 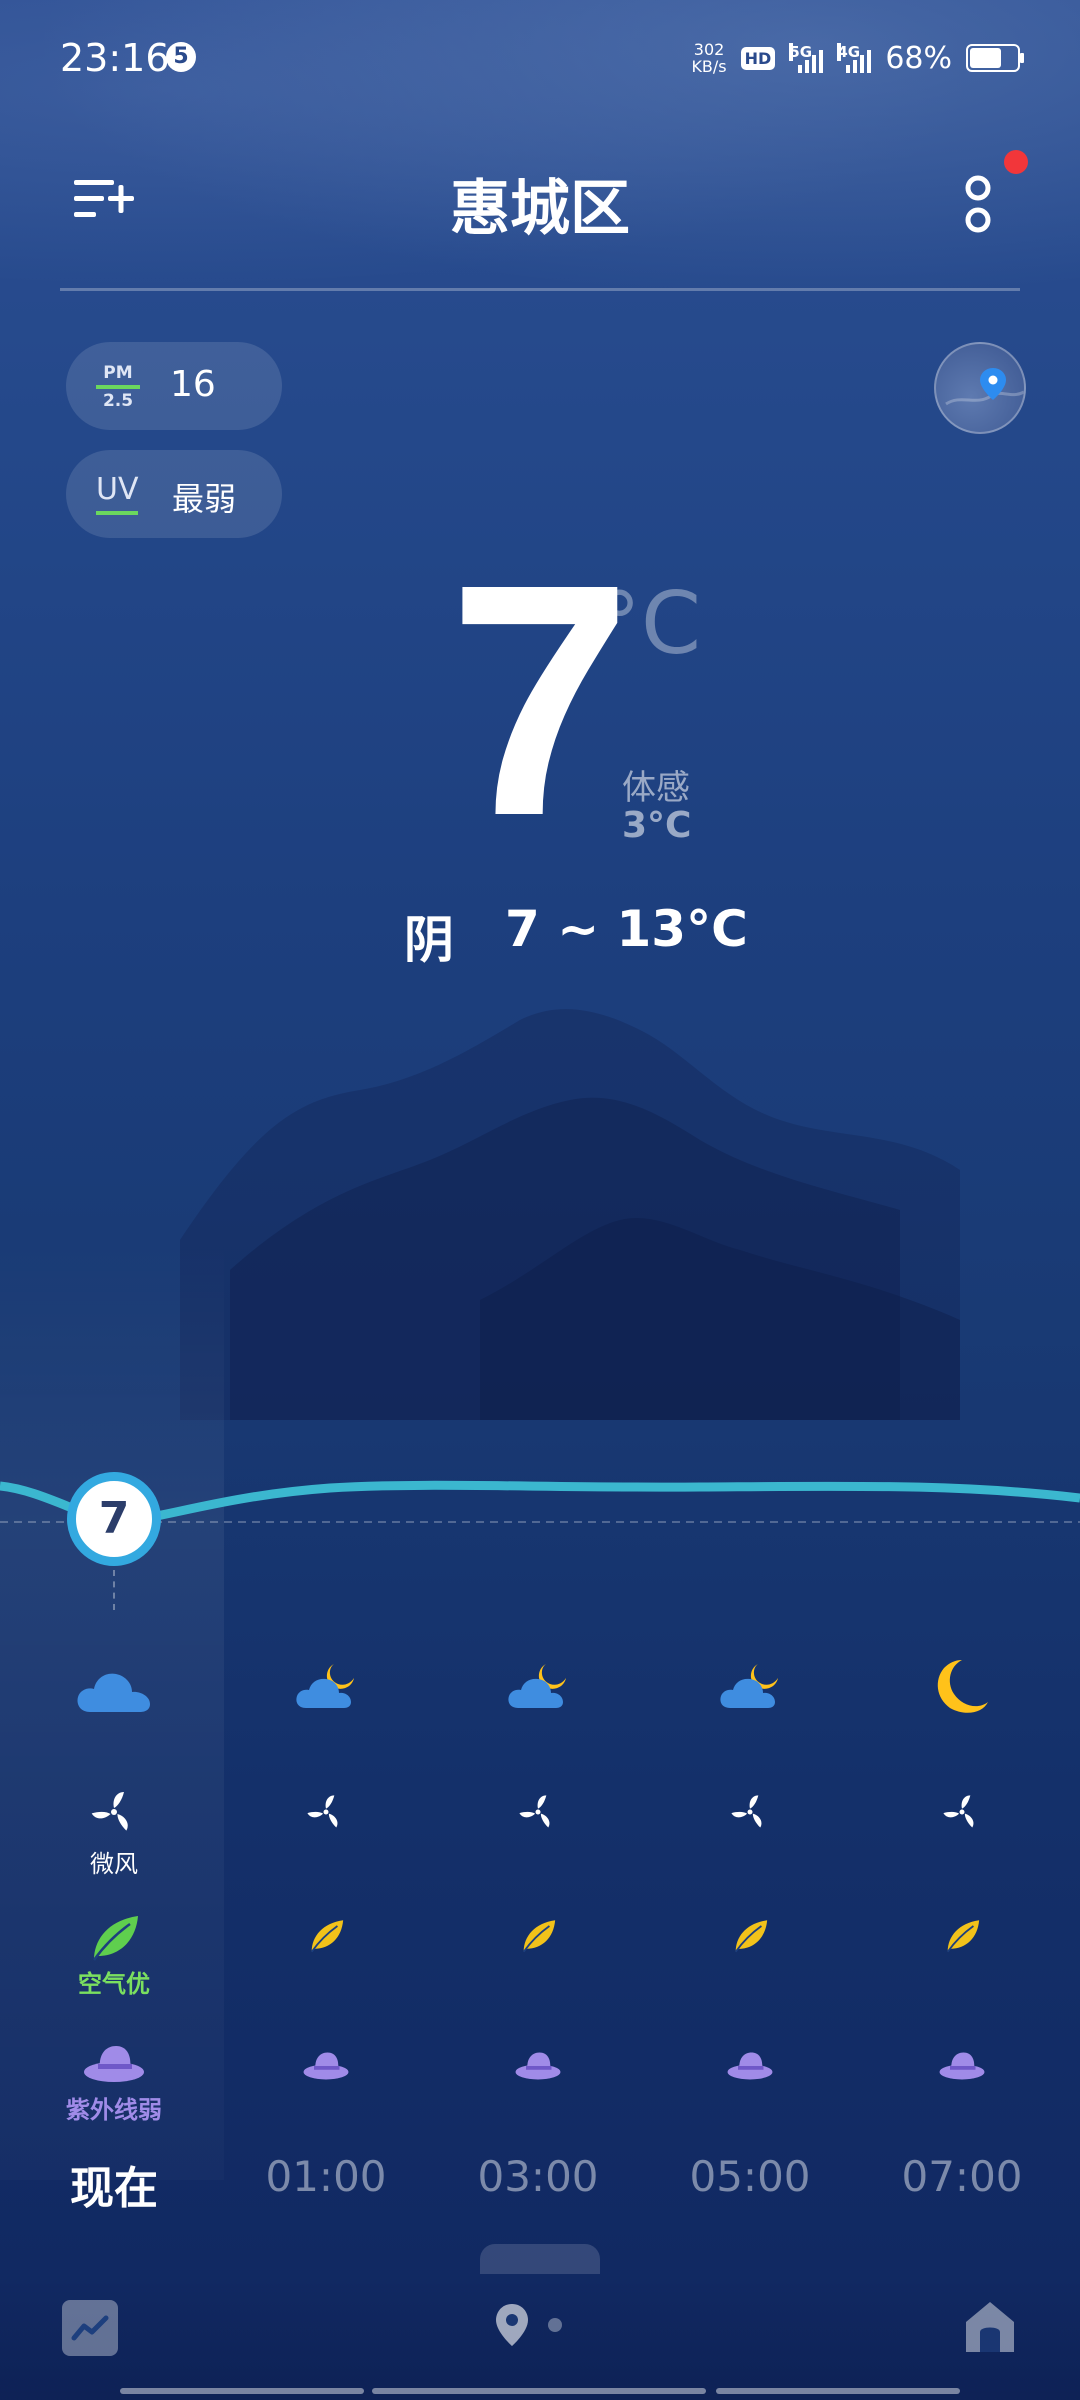 What do you see at coordinates (626, 929) in the screenshot?
I see `temperature-range: 7 ~ 13°C` at bounding box center [626, 929].